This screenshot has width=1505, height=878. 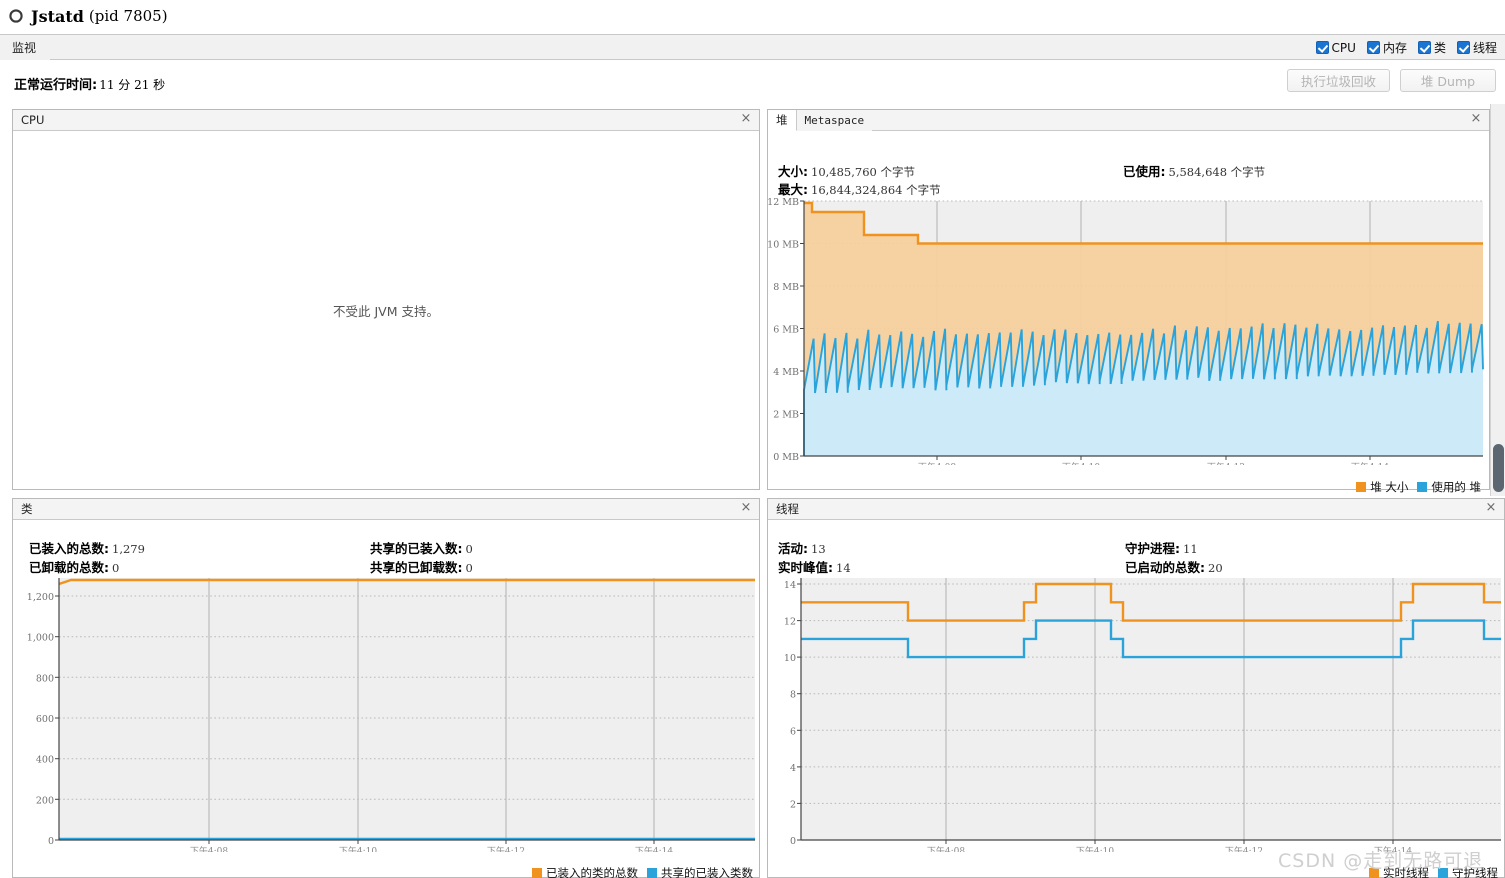 What do you see at coordinates (128, 16) in the screenshot?
I see `process-id-label: (pid 7805)` at bounding box center [128, 16].